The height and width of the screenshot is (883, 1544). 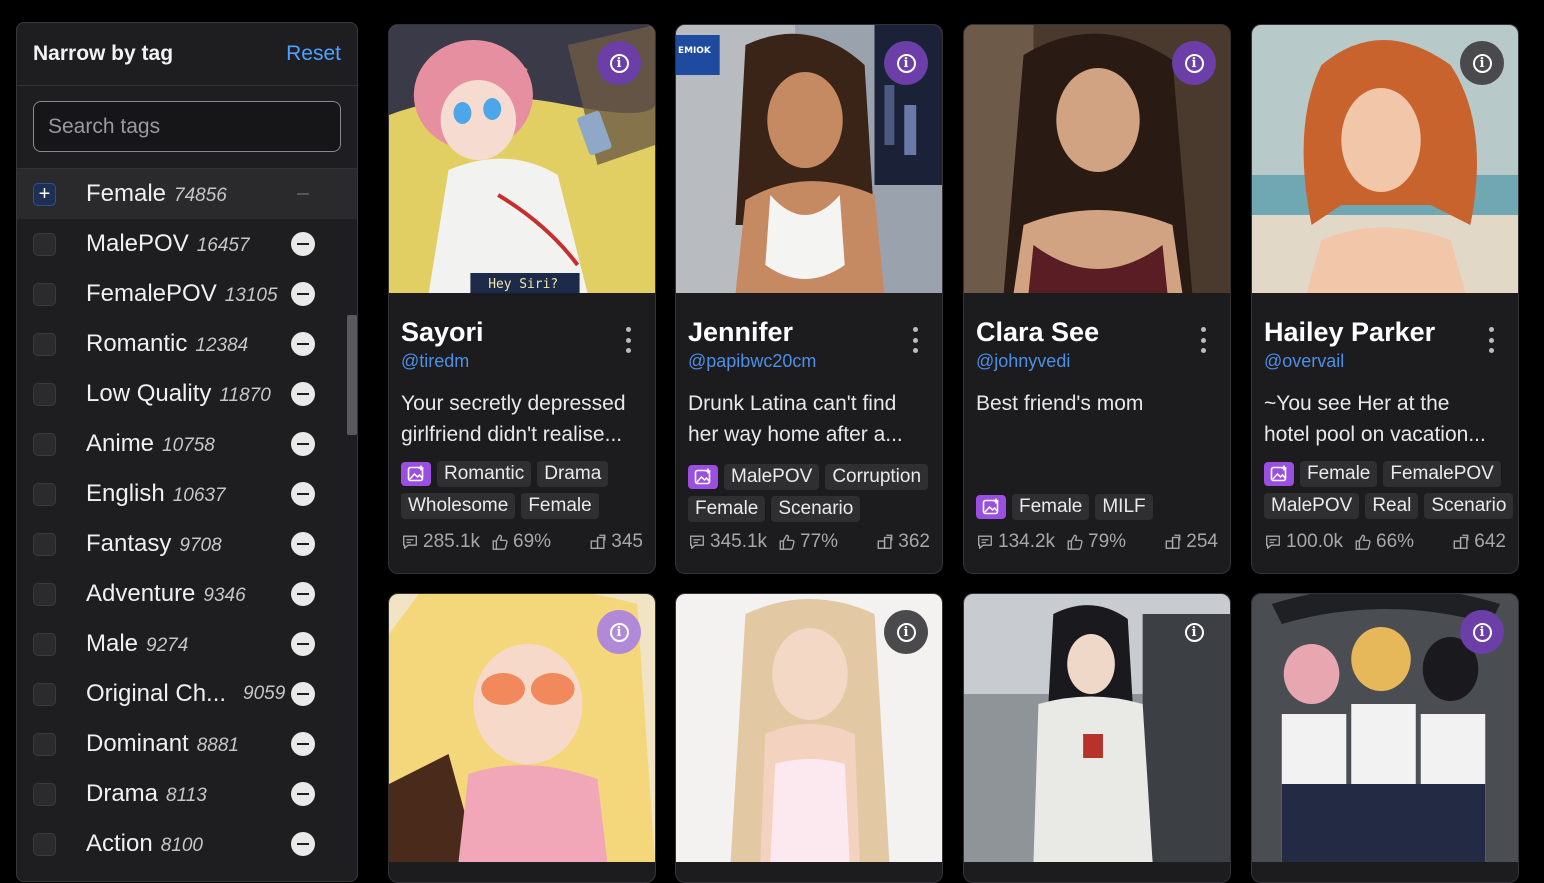 What do you see at coordinates (1279, 474) in the screenshot?
I see `image-generation-icon` at bounding box center [1279, 474].